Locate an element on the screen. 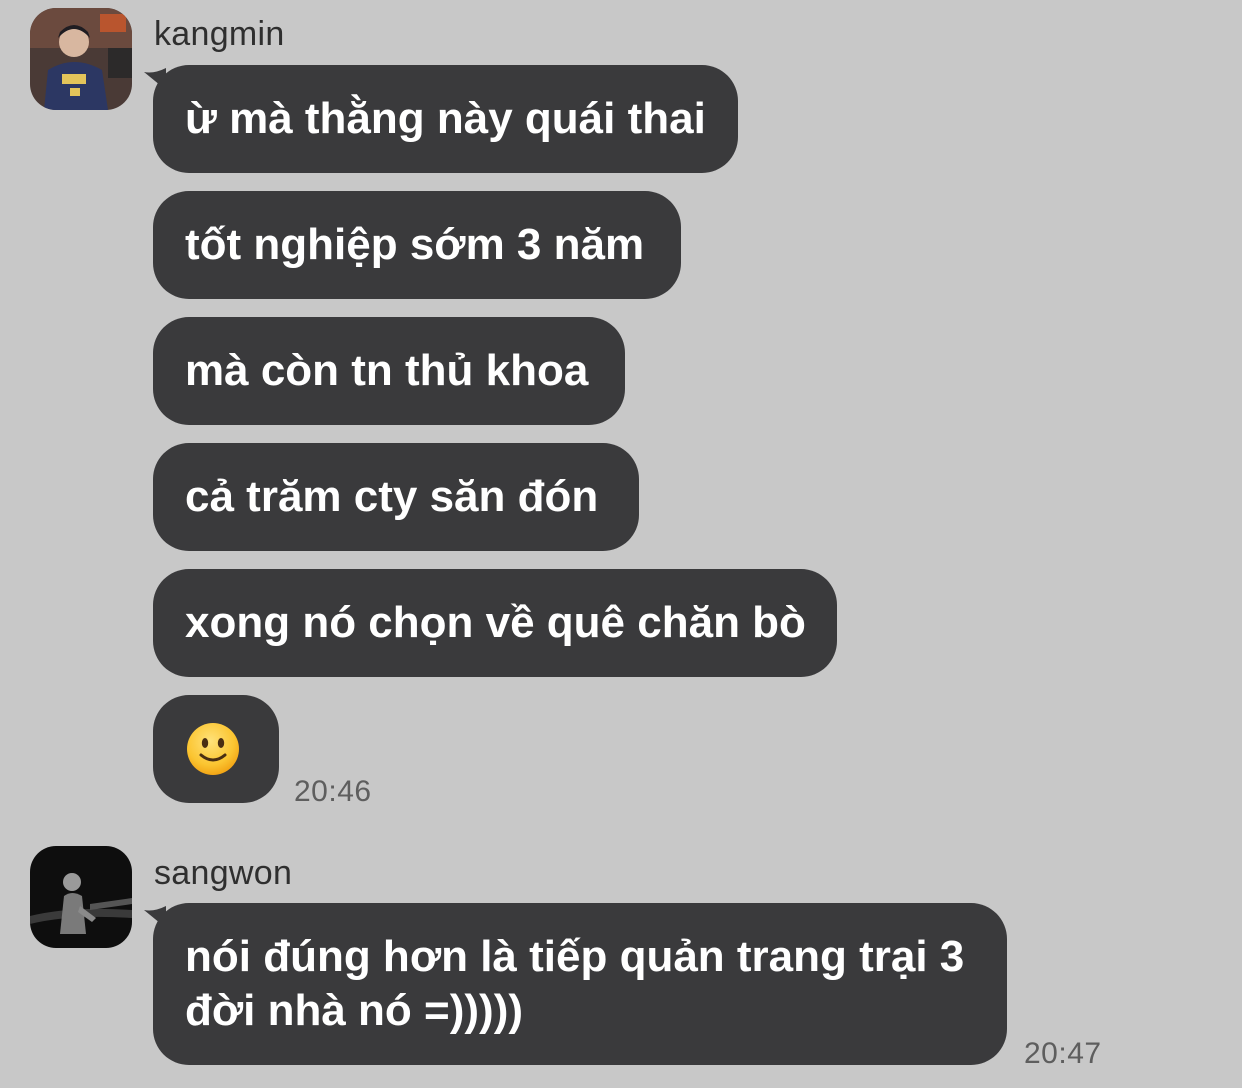  message-bubble: xong nó chọn về quê chăn bò is located at coordinates (495, 623).